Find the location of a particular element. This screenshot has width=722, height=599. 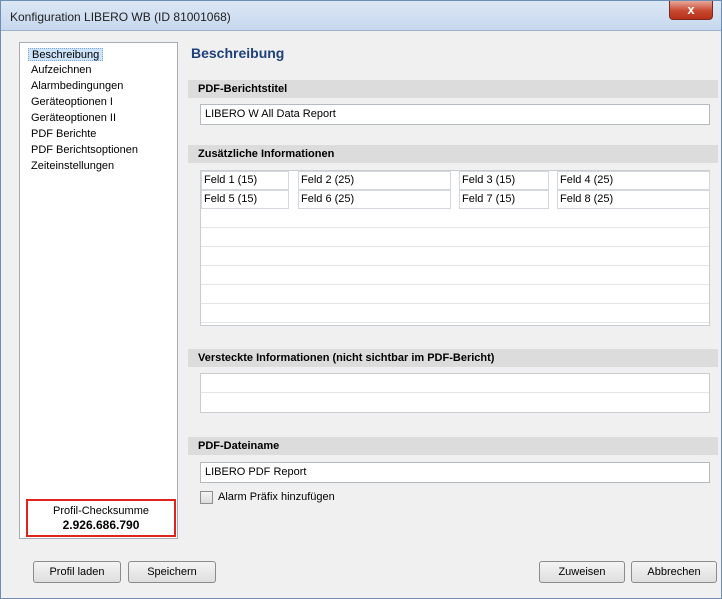

hidden-info-grid is located at coordinates (455, 393).